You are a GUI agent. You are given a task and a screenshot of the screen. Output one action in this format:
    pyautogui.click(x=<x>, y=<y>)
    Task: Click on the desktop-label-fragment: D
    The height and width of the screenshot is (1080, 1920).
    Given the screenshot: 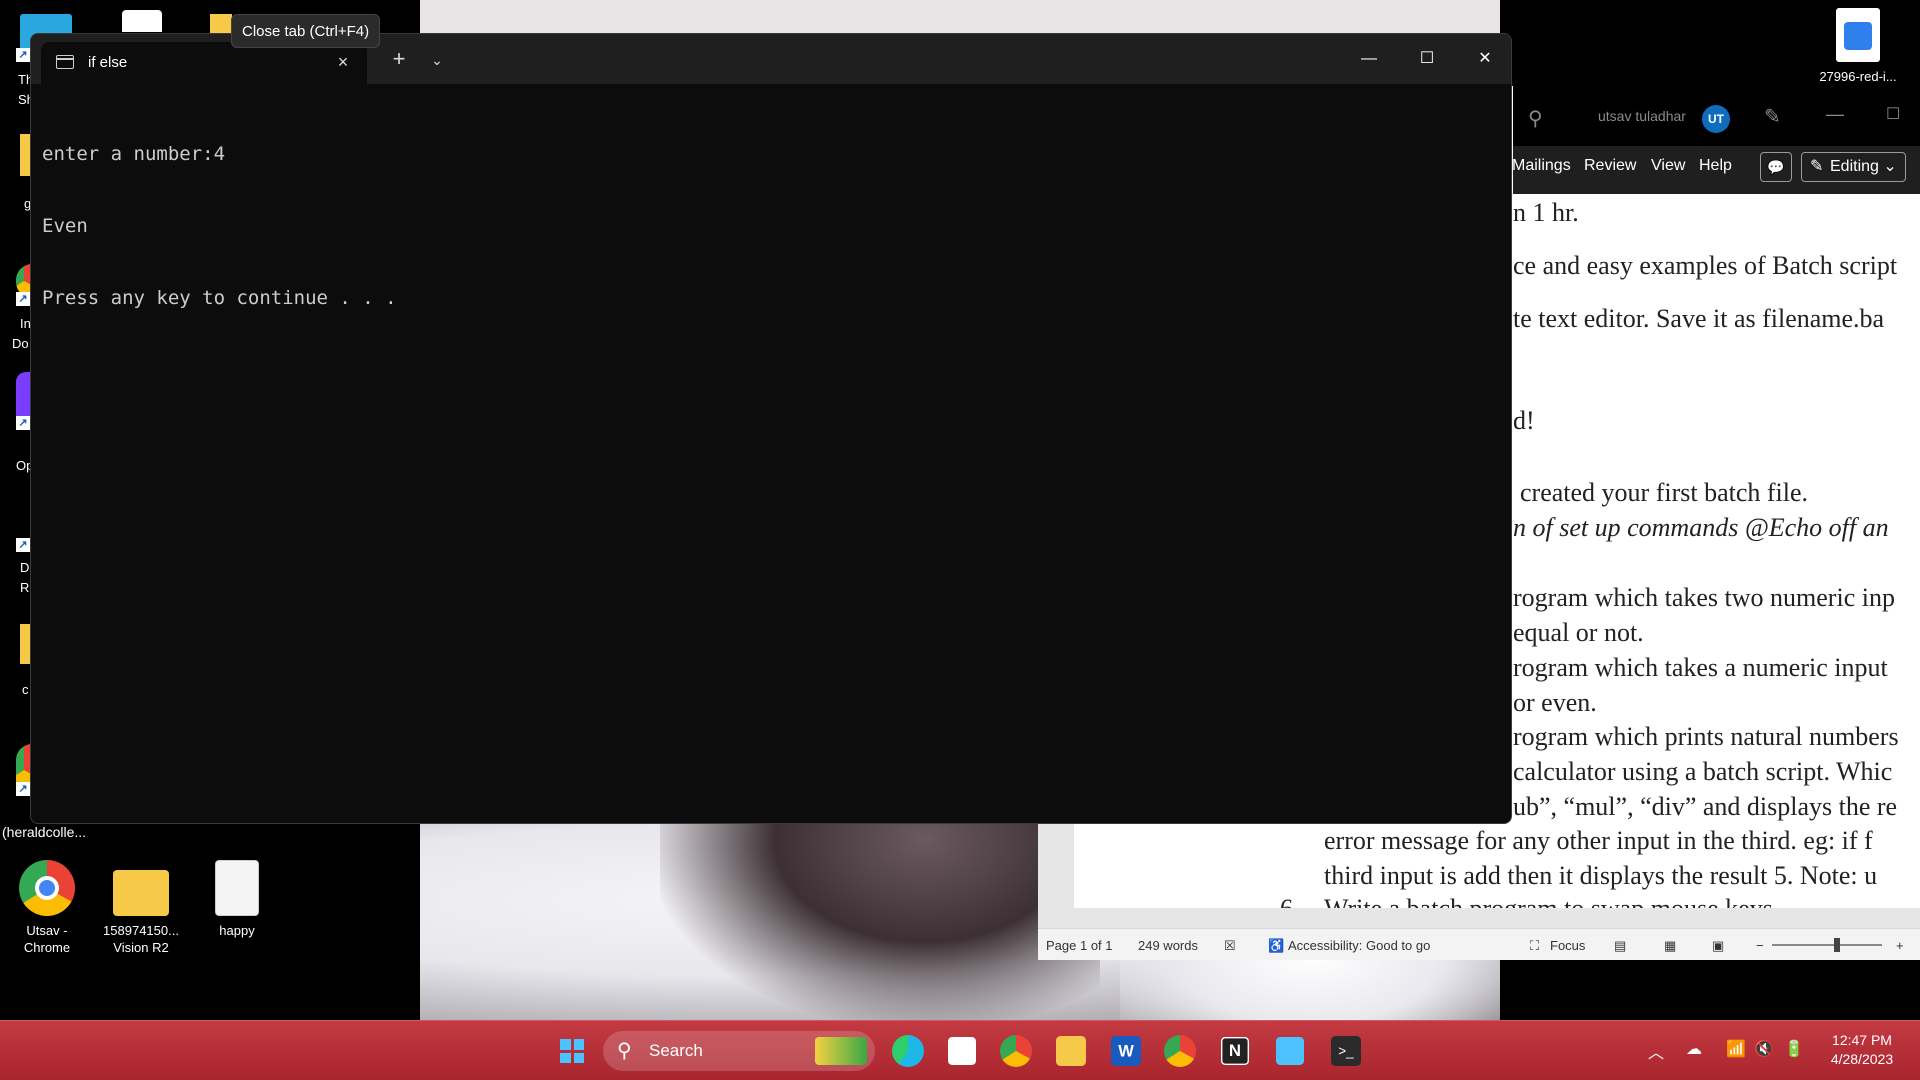 What is the action you would take?
    pyautogui.click(x=25, y=567)
    